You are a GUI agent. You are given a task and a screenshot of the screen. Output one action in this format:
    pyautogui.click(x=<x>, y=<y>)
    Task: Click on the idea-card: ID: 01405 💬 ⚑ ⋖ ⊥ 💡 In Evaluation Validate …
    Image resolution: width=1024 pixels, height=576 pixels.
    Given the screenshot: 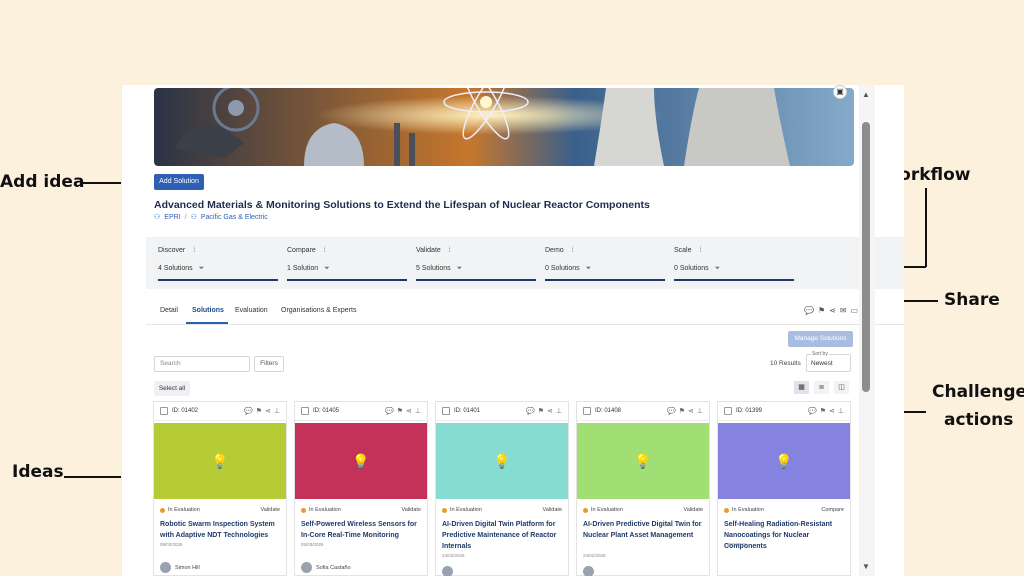 What is the action you would take?
    pyautogui.click(x=361, y=488)
    